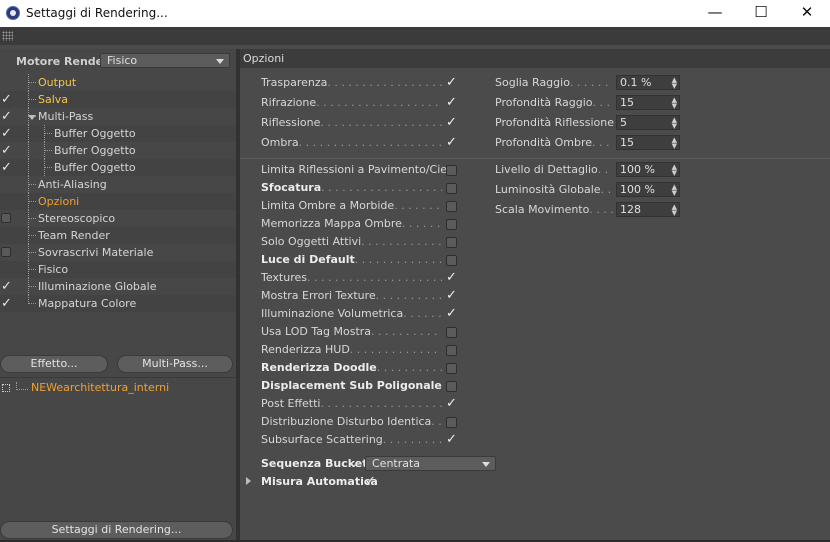  I want to click on option-label: Distribuzione Disturbo Identica, so click(346, 421).